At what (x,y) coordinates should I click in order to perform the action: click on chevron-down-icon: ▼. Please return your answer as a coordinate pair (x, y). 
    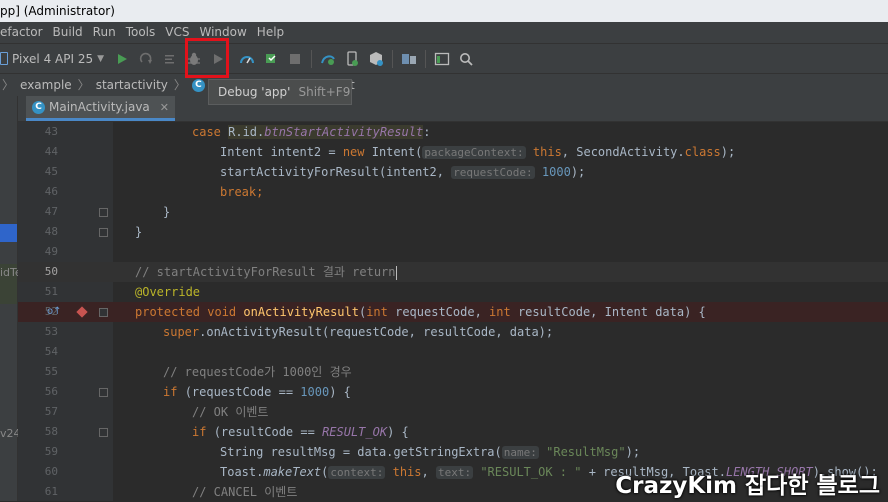
    Looking at the image, I should click on (101, 58).